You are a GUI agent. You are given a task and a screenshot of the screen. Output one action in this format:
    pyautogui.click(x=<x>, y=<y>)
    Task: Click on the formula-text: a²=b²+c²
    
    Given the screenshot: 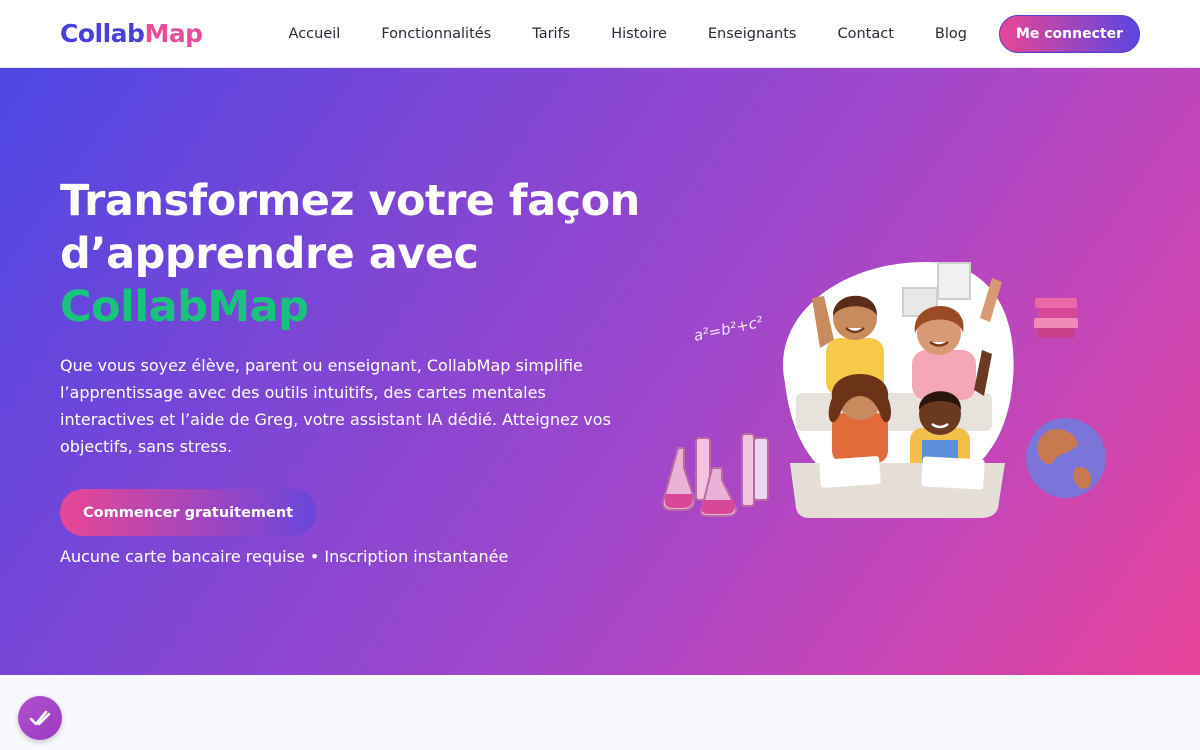 What is the action you would take?
    pyautogui.click(x=728, y=329)
    